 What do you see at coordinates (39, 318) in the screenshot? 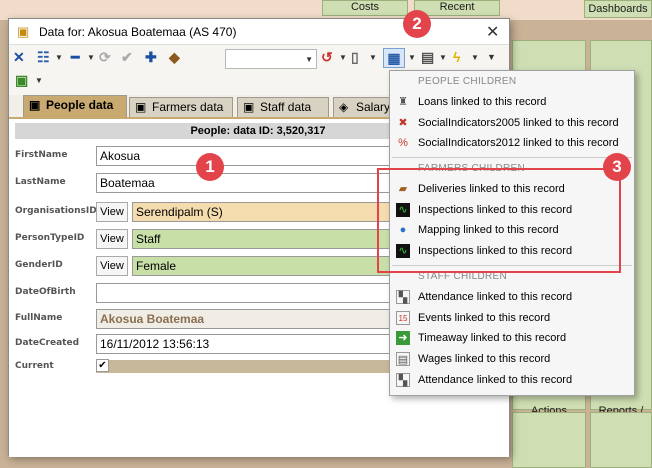
I see `label-fullname: FullName` at bounding box center [39, 318].